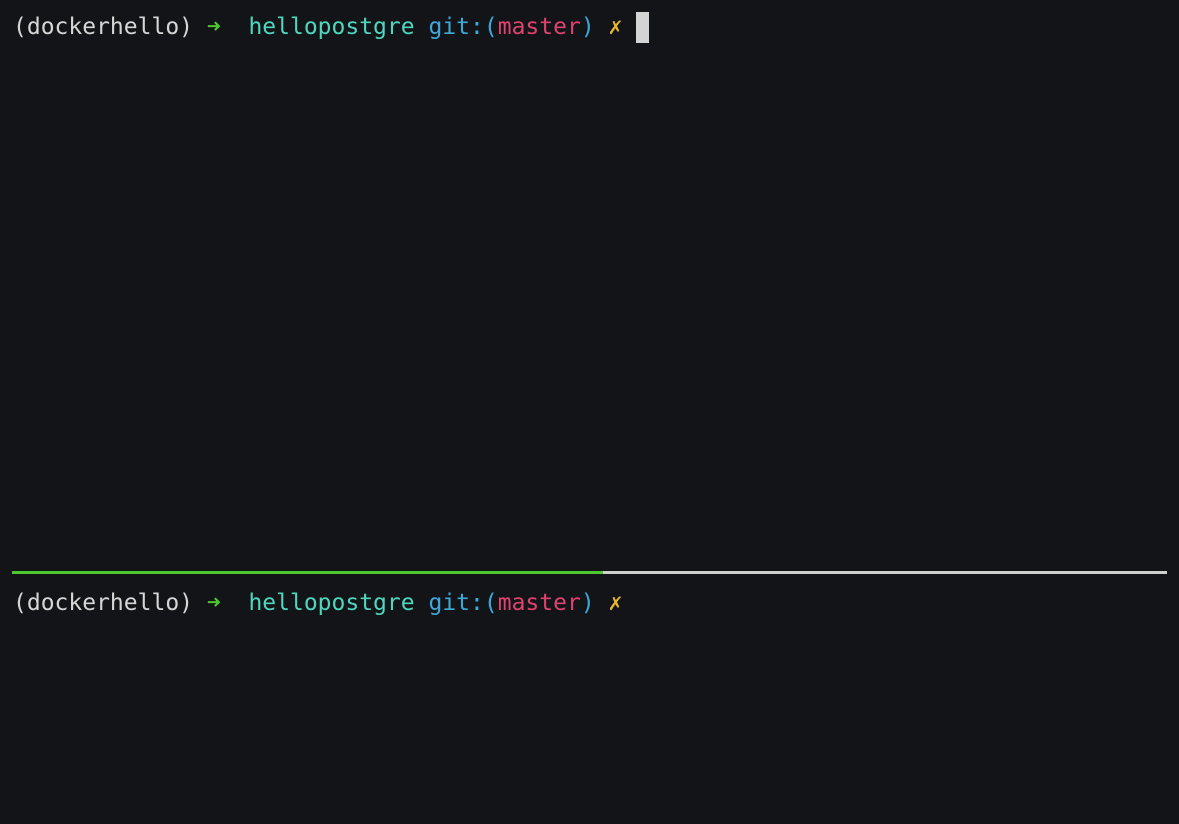 This screenshot has height=824, width=1179. I want to click on pane-divider-active-segment, so click(308, 572).